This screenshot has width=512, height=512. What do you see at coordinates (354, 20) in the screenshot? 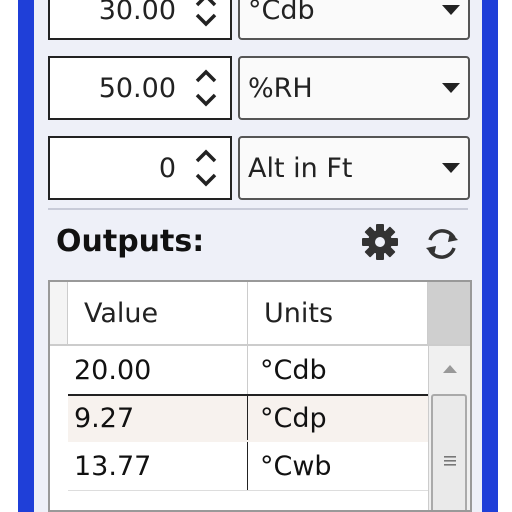
I see `temperature-unit-select: °Cdb` at bounding box center [354, 20].